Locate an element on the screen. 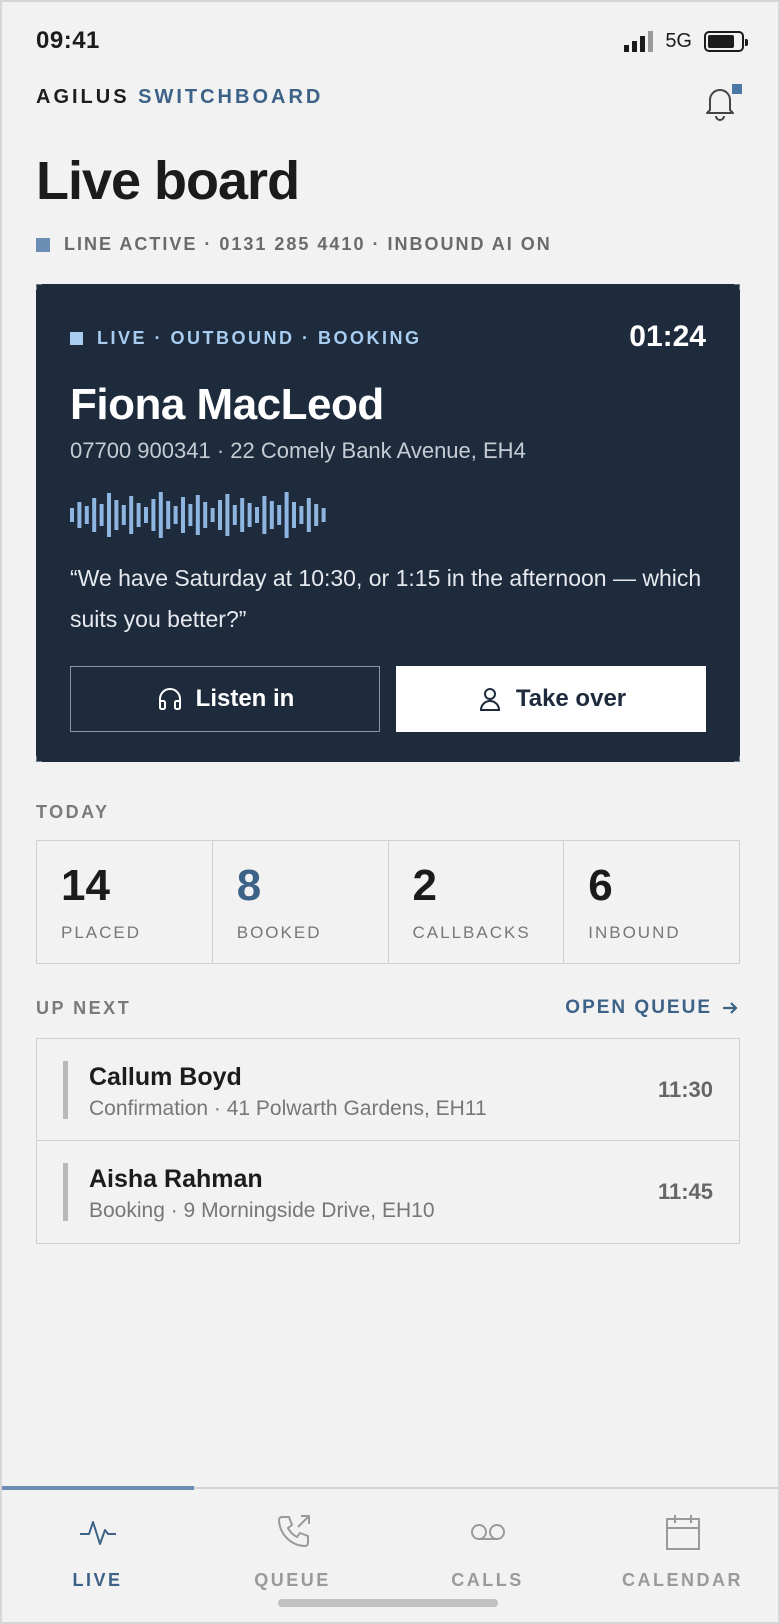 The width and height of the screenshot is (780, 1624). queue-item-detail: Booking · 9 Morningside Drive, EH10 is located at coordinates (262, 1210).